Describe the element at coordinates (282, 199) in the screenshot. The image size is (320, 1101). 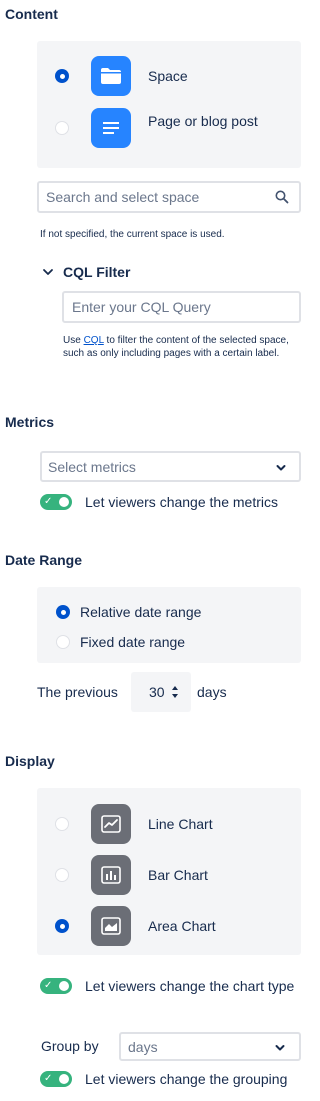
I see `search-icon` at that location.